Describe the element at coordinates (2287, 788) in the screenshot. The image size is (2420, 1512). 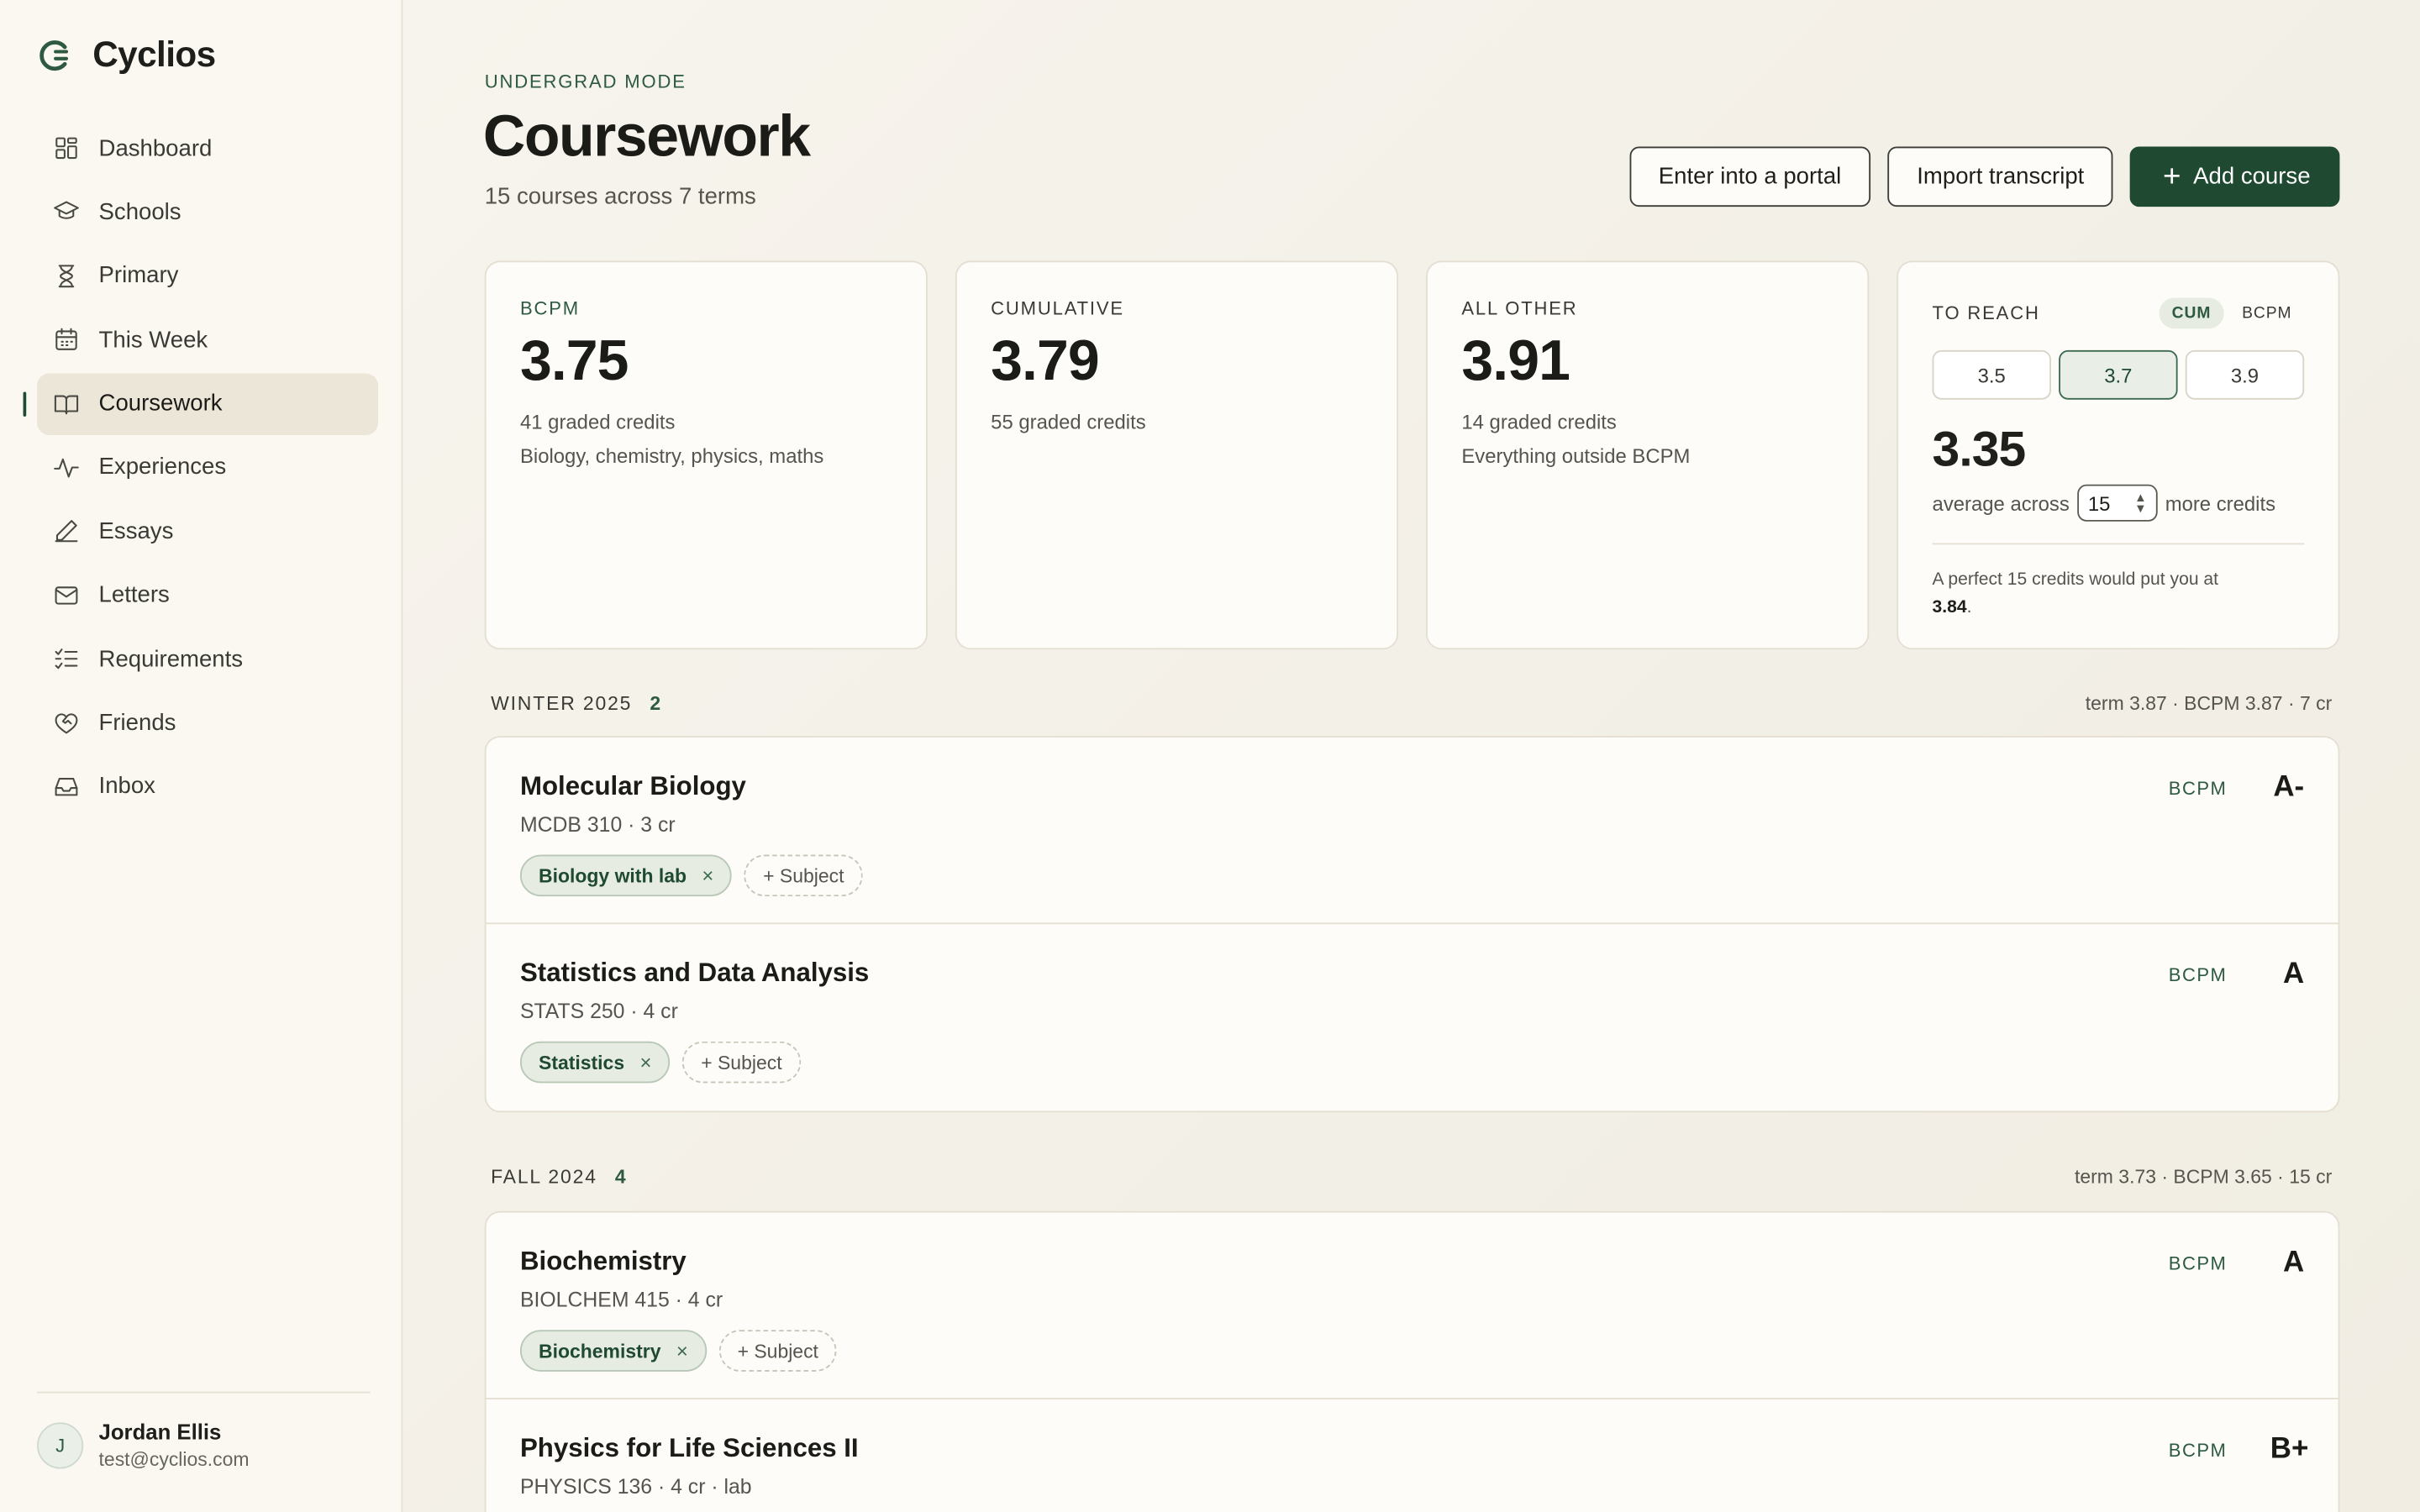
I see `course-grade: A-` at that location.